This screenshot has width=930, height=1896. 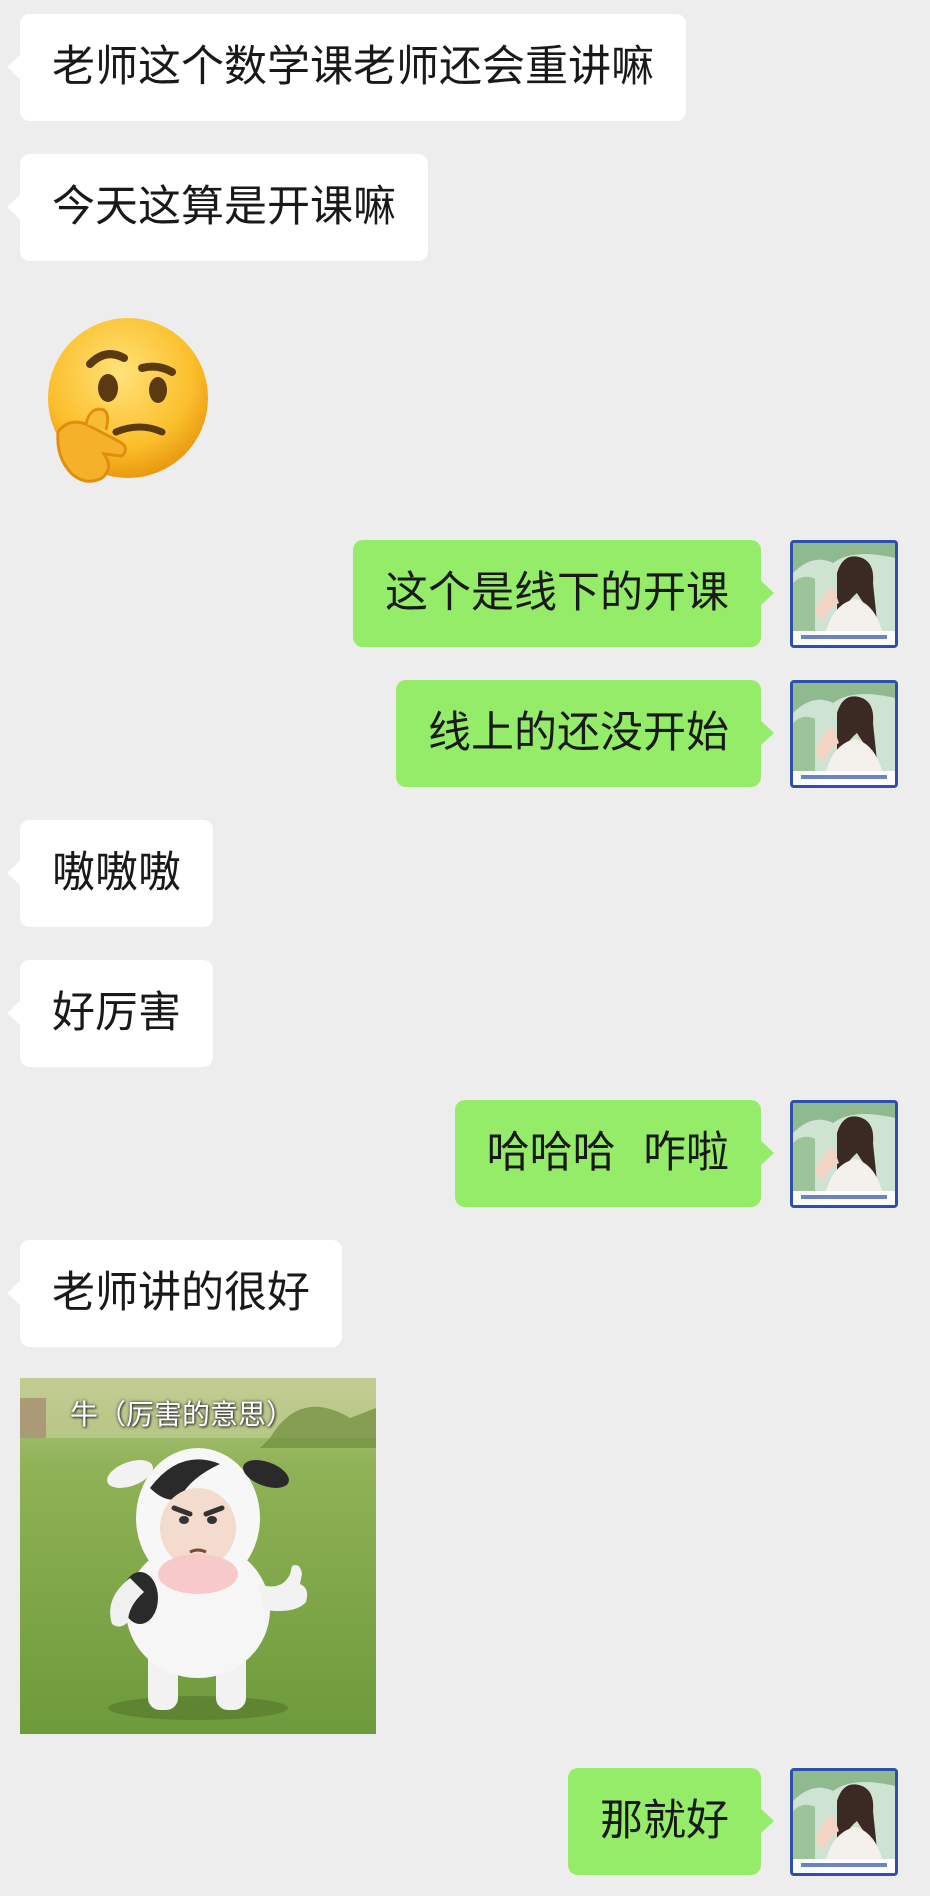 I want to click on outgoing-message-bubble: 这个是线下的开课, so click(x=563, y=593).